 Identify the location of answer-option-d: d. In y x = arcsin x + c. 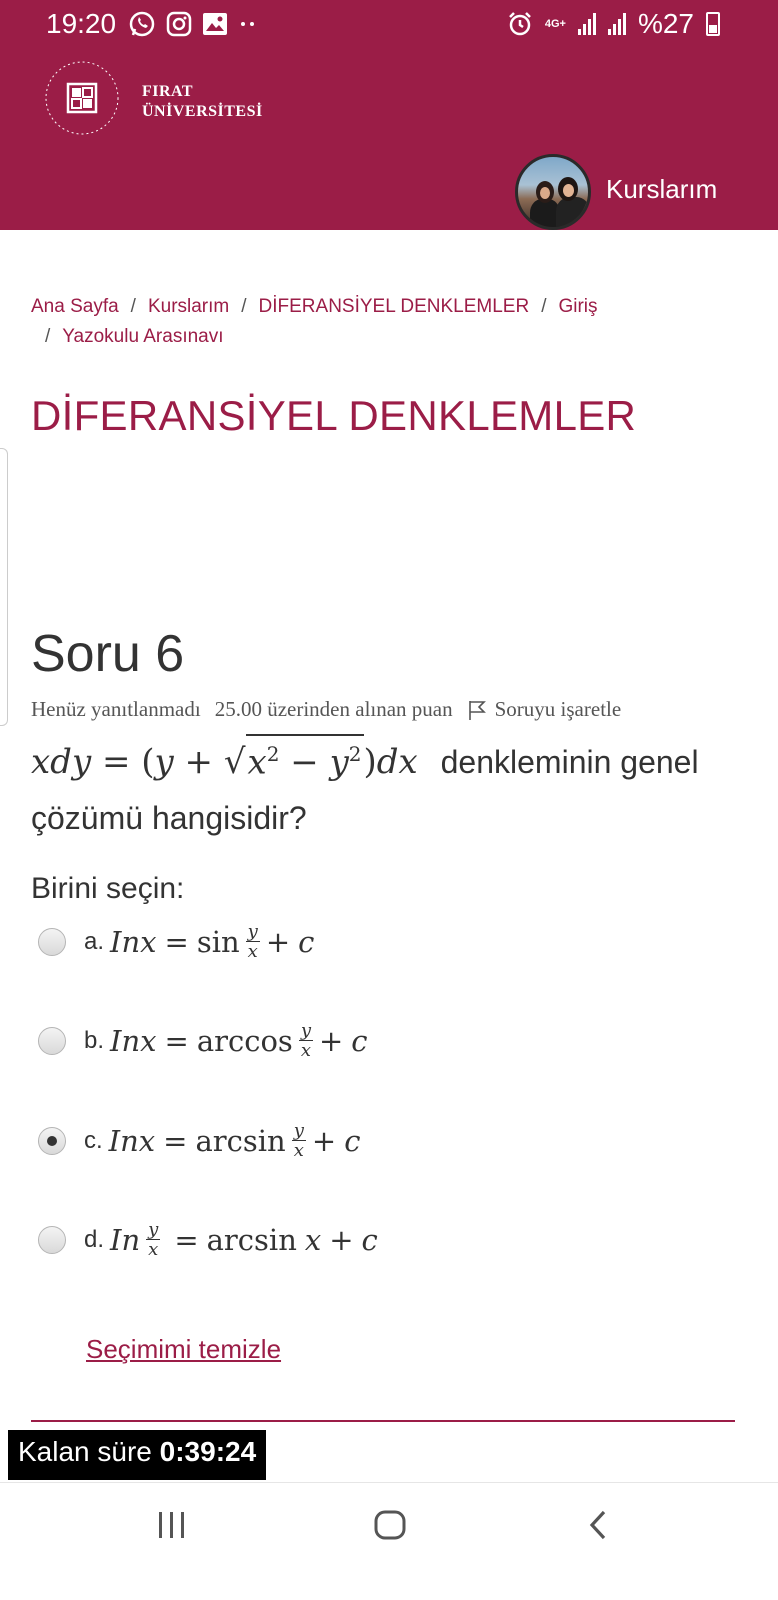
(208, 1239).